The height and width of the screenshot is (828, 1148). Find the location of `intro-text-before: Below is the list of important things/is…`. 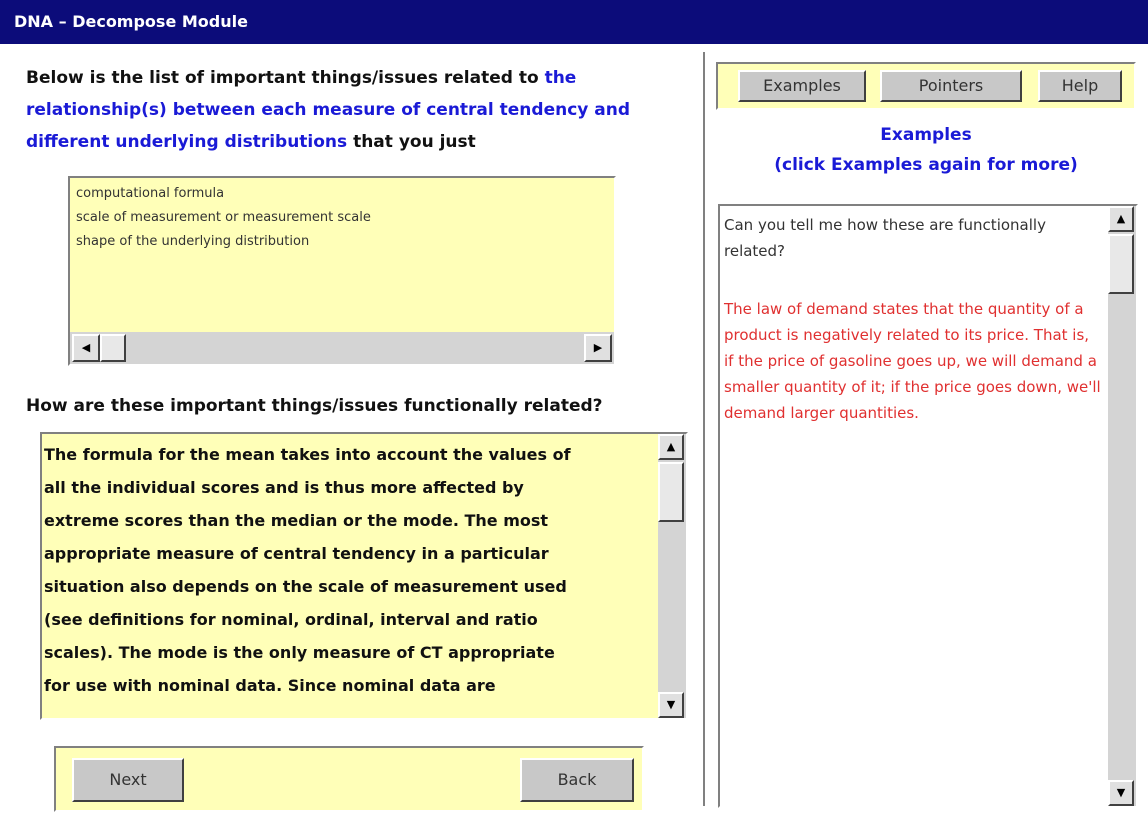

intro-text-before: Below is the list of important things/is… is located at coordinates (285, 78).